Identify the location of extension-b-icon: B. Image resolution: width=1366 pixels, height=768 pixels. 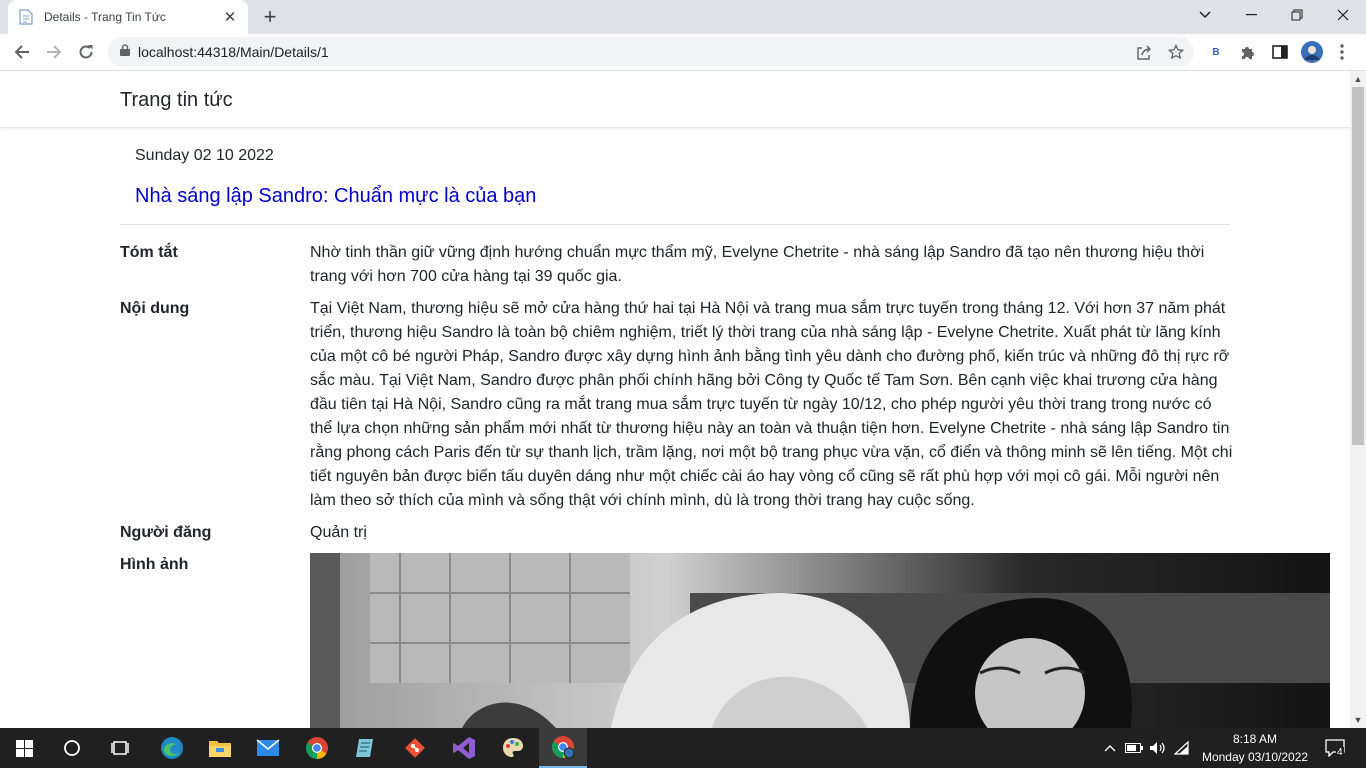
(1216, 52).